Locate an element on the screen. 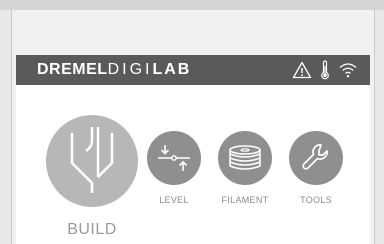 This screenshot has height=244, width=384. tools-button: TOOLS is located at coordinates (316, 168).